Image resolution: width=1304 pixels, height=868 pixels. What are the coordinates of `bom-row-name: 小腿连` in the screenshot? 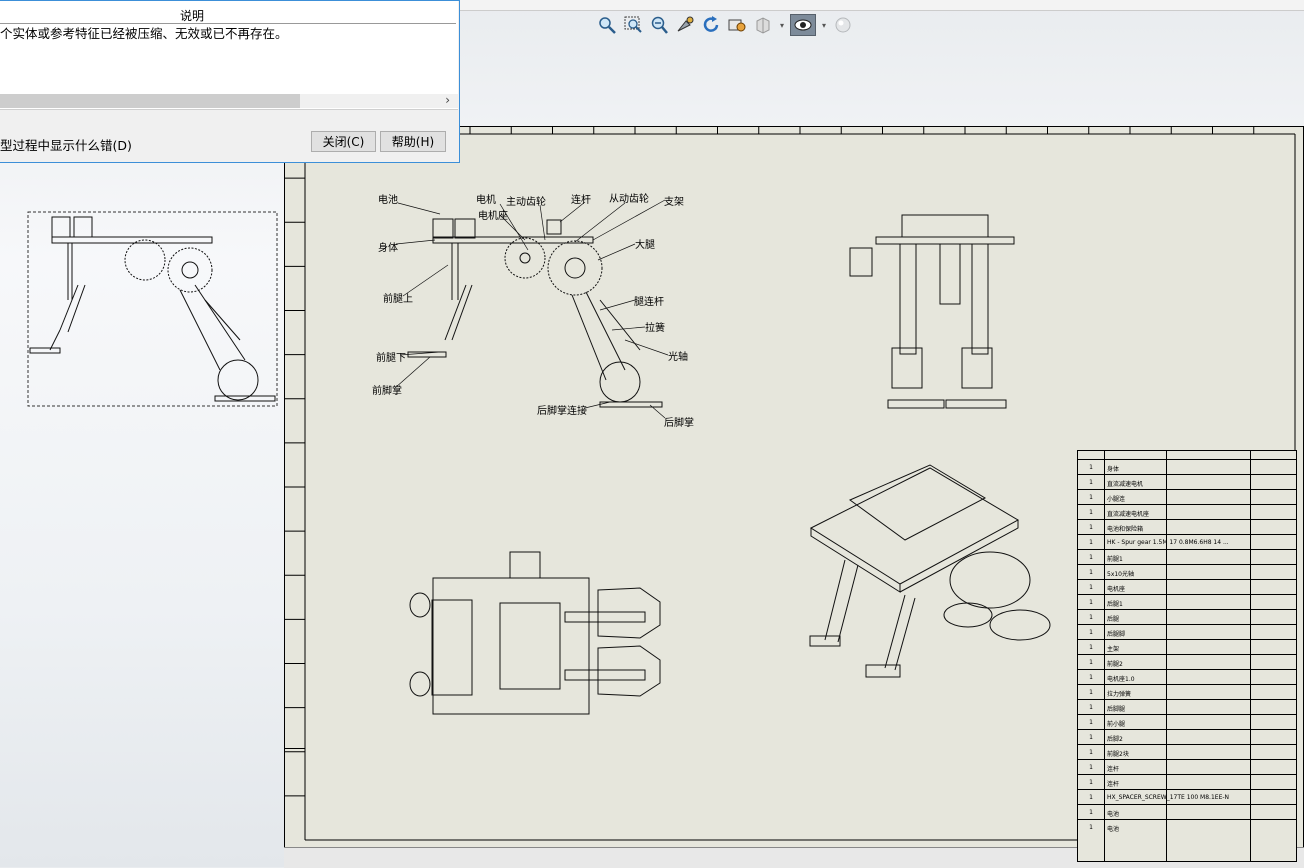 It's located at (1116, 499).